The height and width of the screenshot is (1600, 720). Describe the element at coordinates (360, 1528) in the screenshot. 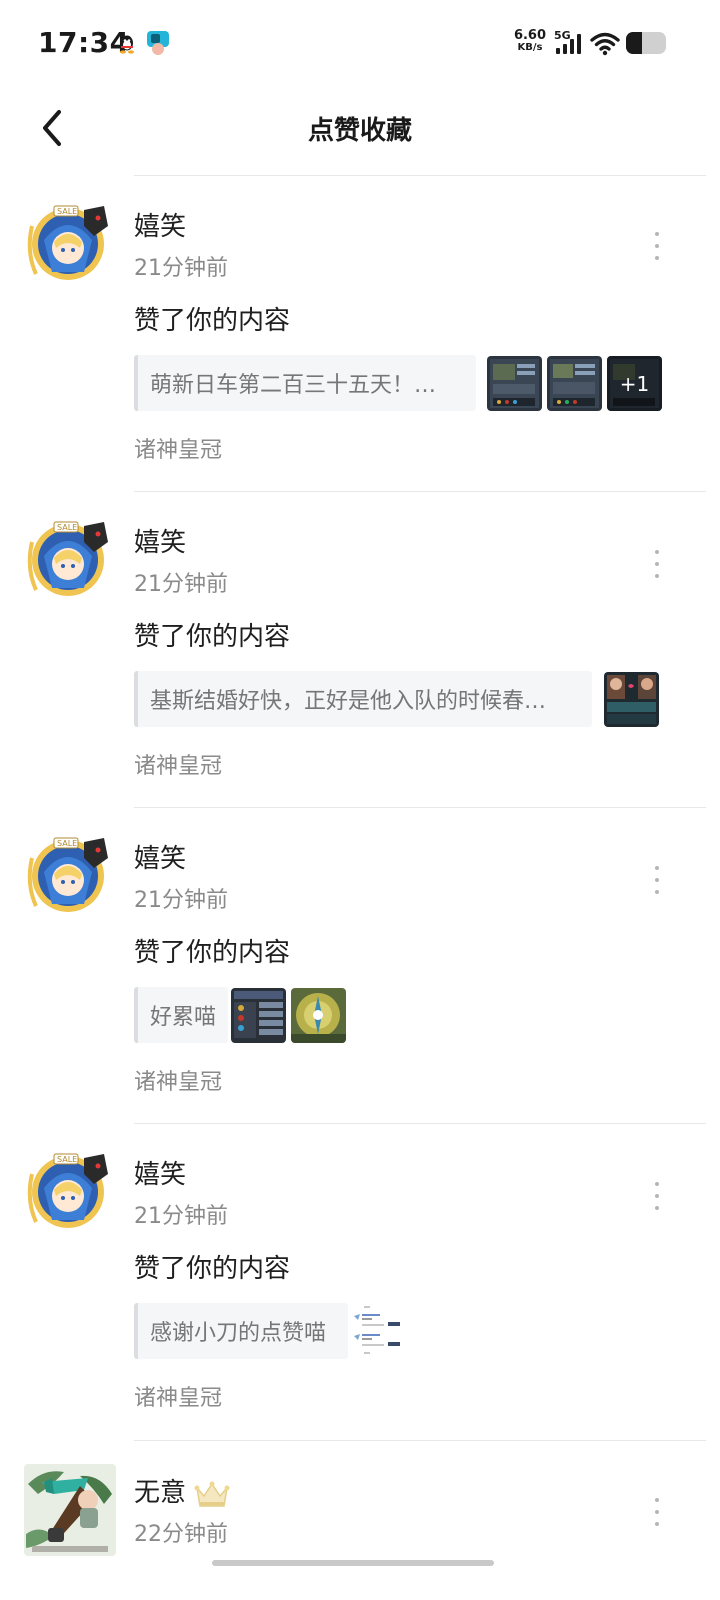

I see `notification-item: 无意 22分钟前` at that location.